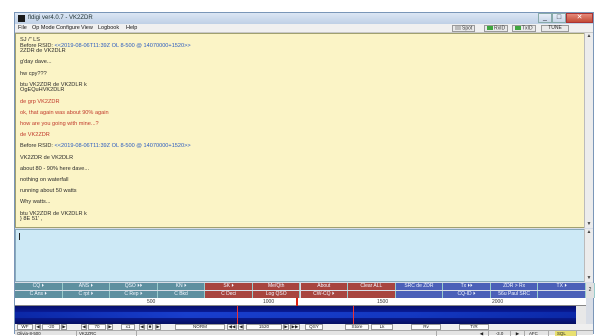  I want to click on waterfall-noise-band, so click(300, 315).